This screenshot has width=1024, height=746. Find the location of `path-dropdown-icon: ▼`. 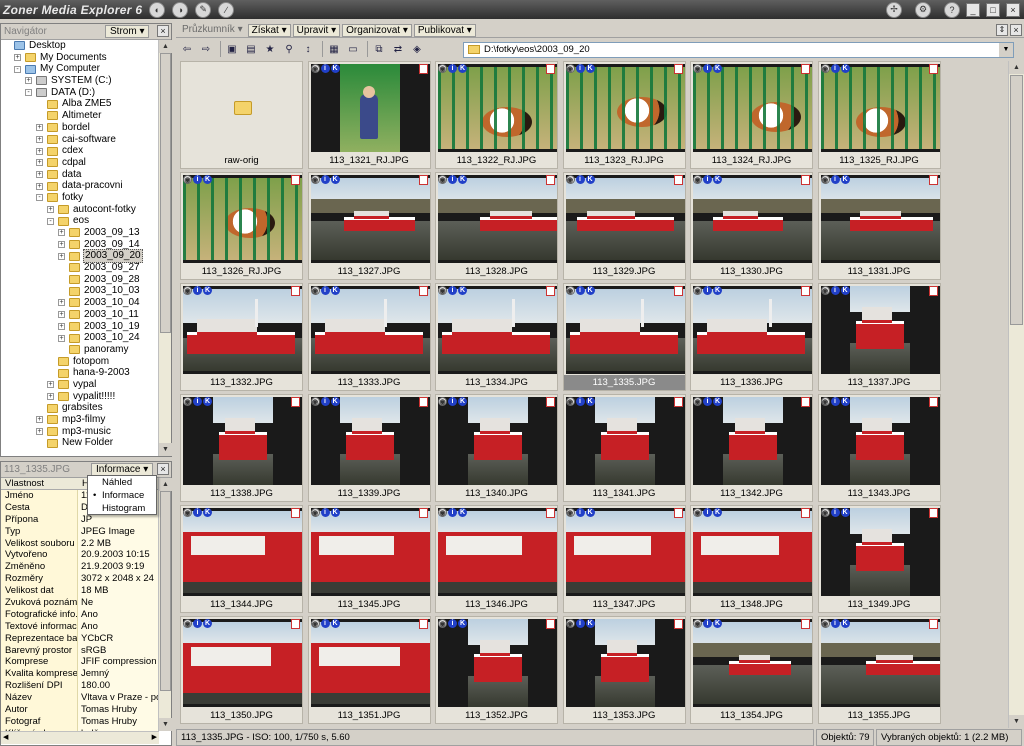

path-dropdown-icon: ▼ is located at coordinates (1006, 50).